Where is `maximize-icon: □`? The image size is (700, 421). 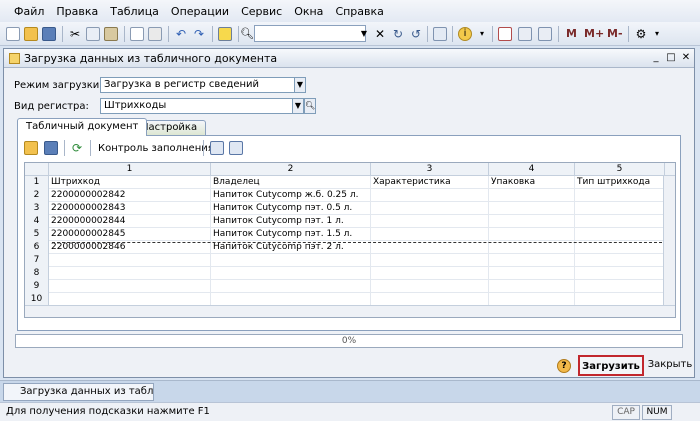
maximize-icon: □ is located at coordinates (671, 58).